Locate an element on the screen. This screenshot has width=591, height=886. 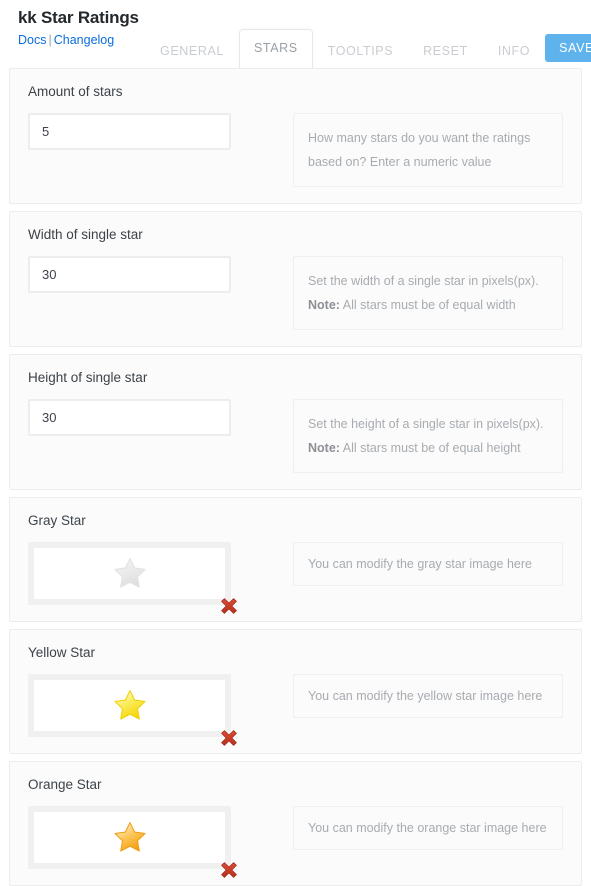
yellow-star-preview is located at coordinates (129, 705).